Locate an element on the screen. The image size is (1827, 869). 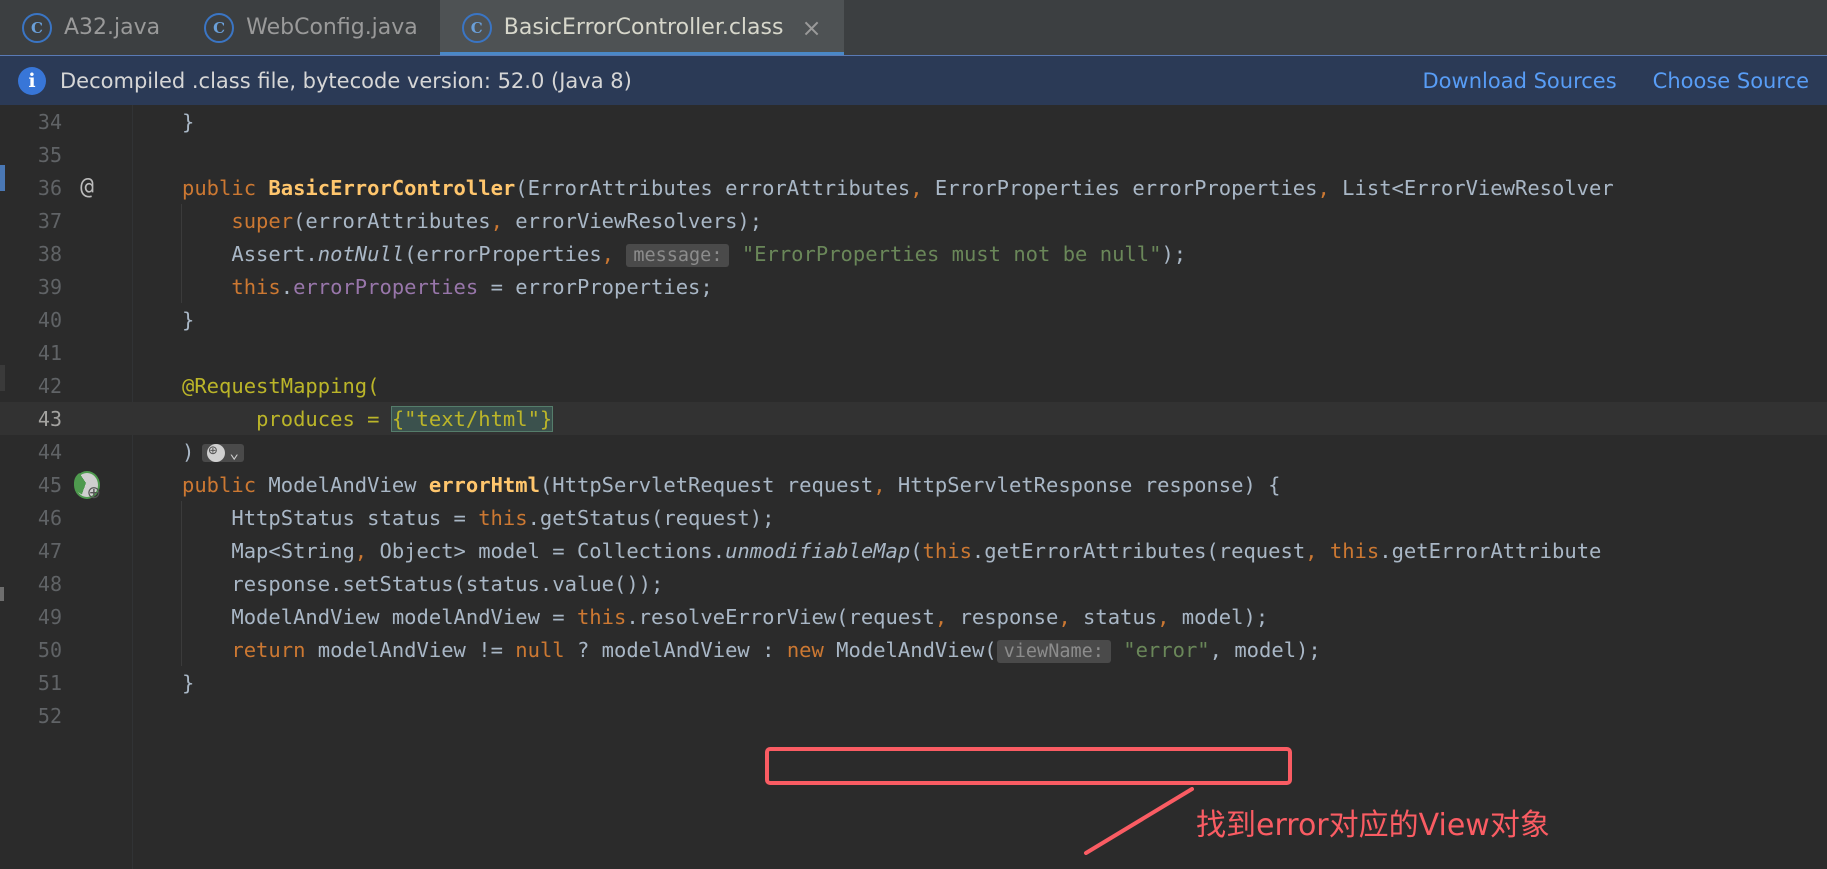
code-line: 42 @RequestMapping( is located at coordinates (913, 385).